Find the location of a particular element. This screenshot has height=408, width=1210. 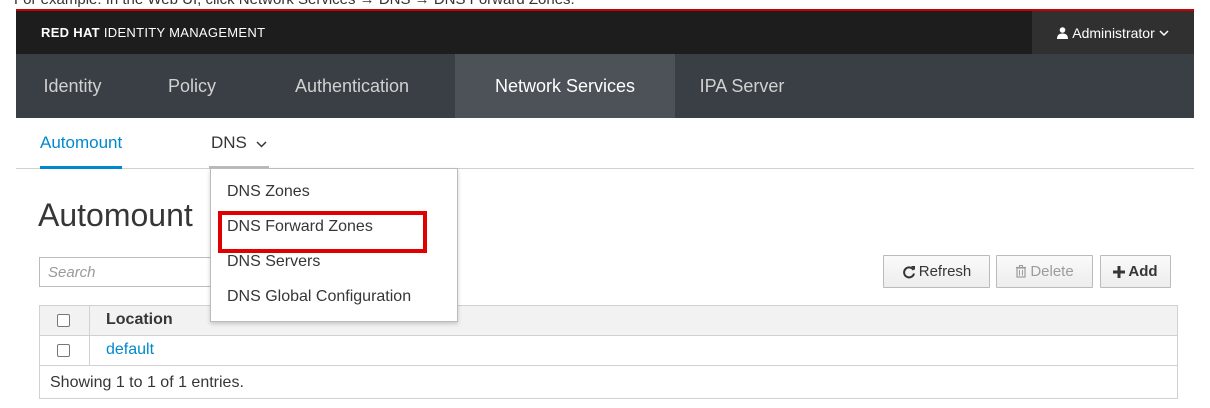

add-button: Add is located at coordinates (1135, 271).